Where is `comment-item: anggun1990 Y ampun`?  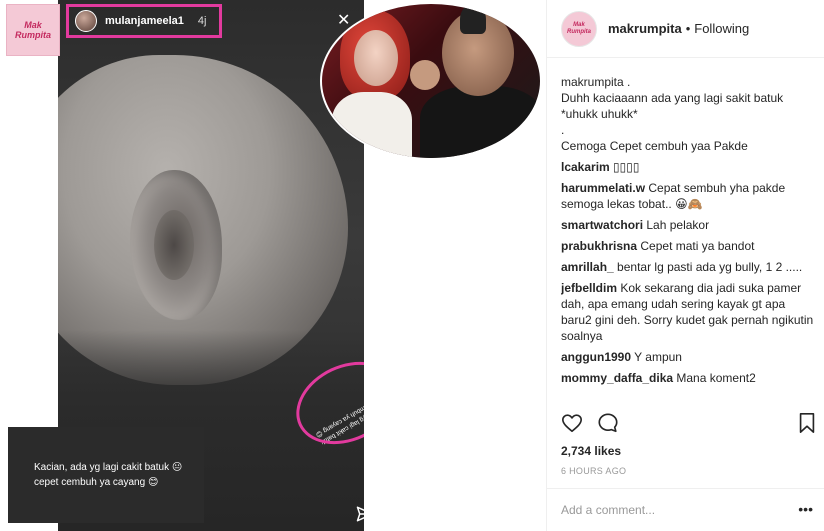
comment-item: anggun1990 Y ampun is located at coordinates (690, 357).